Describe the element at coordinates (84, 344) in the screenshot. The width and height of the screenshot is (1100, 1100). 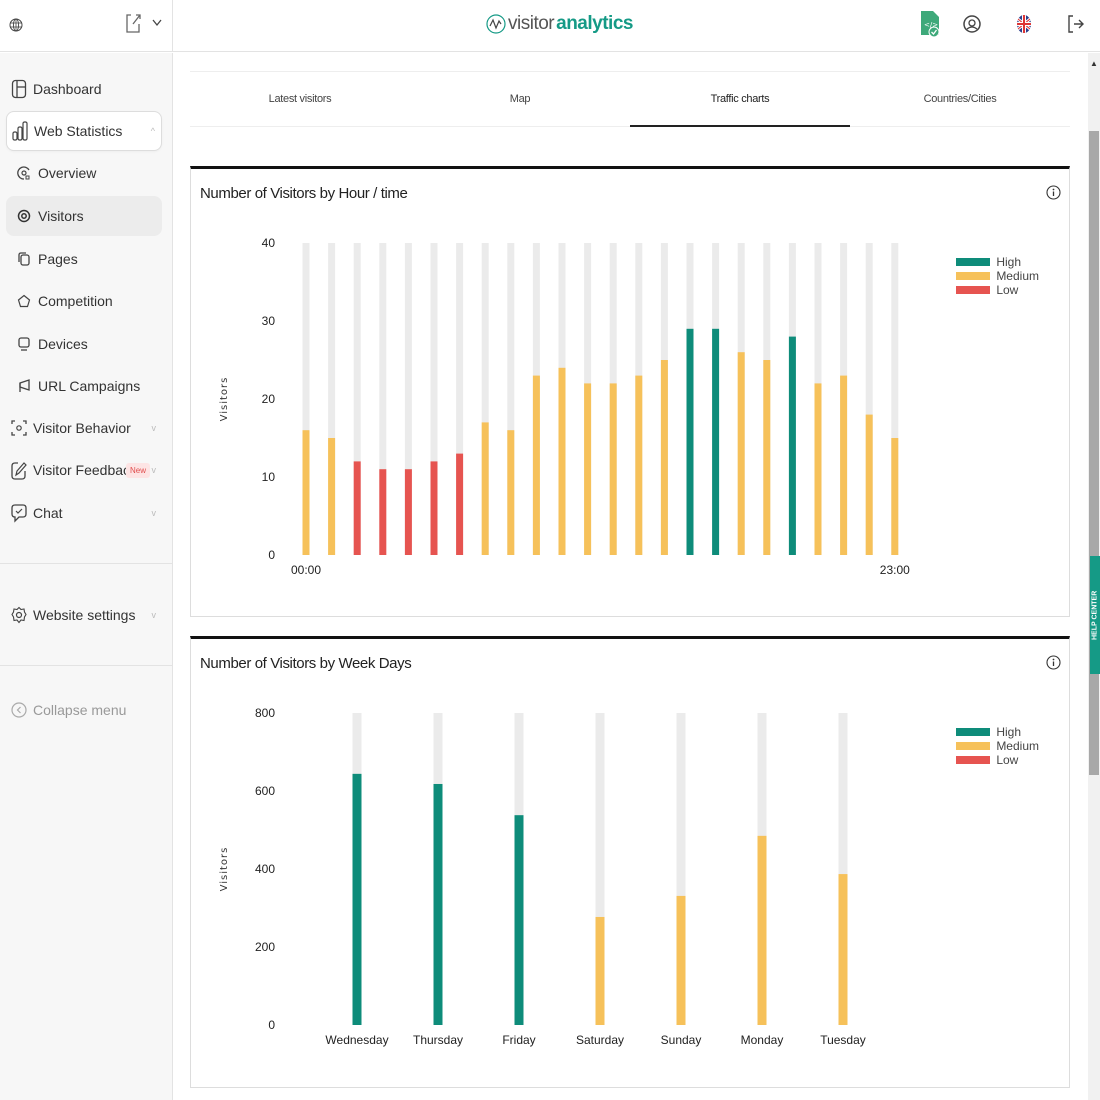
I see `sidebar-item-devices: Devices` at that location.